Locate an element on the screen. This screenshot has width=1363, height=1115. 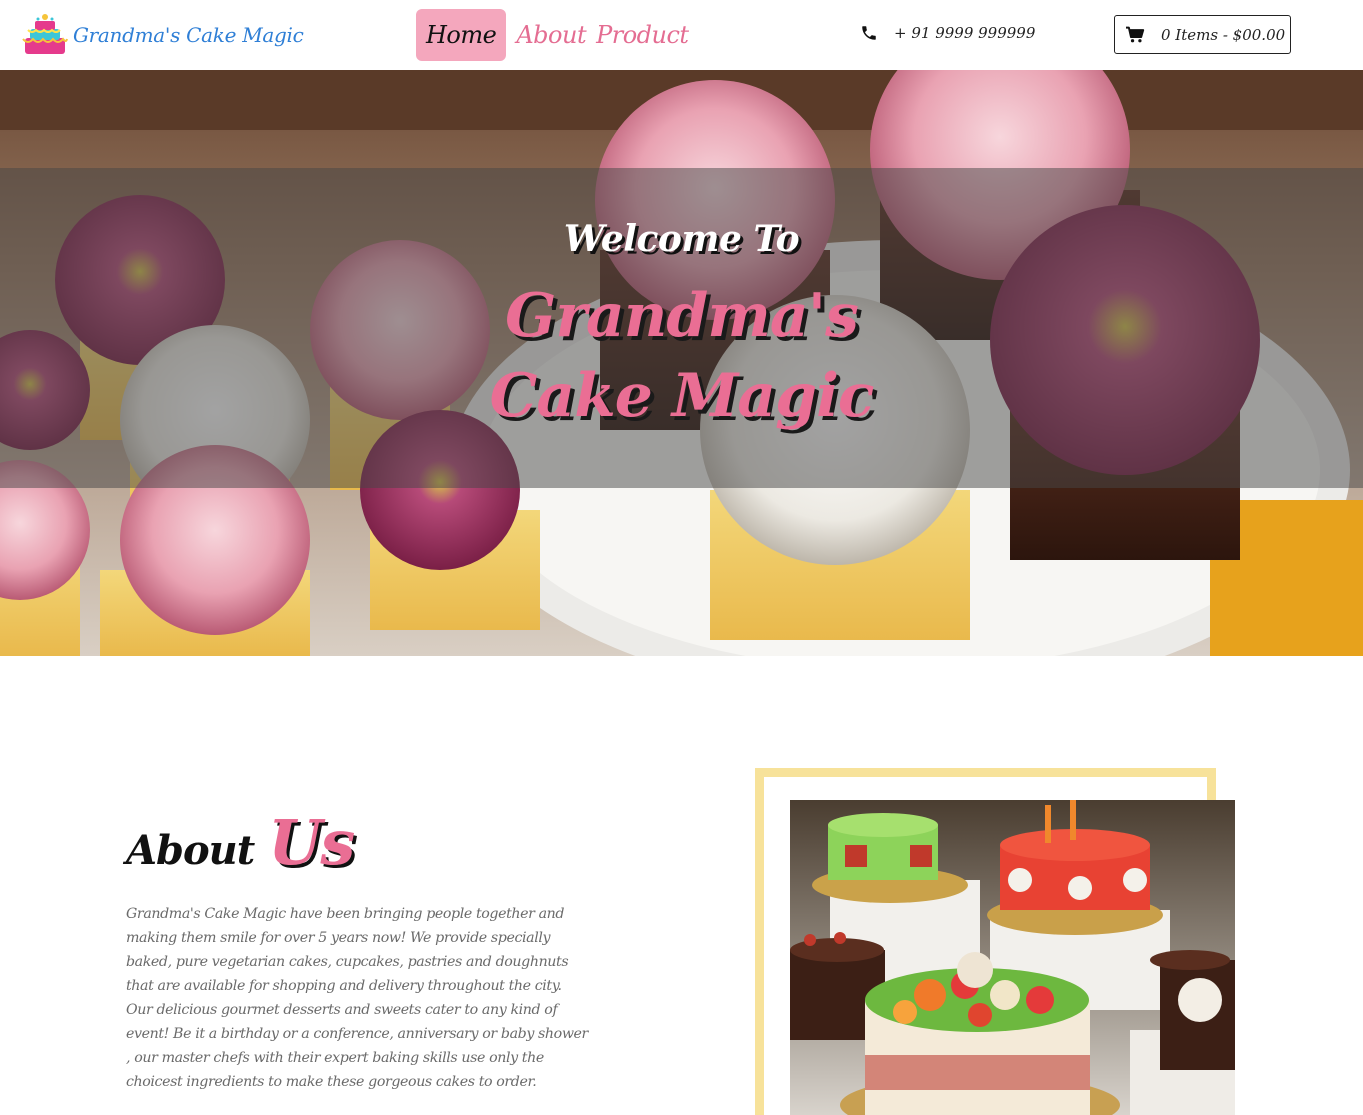
about-heading-word2: Us is located at coordinates (311, 842).